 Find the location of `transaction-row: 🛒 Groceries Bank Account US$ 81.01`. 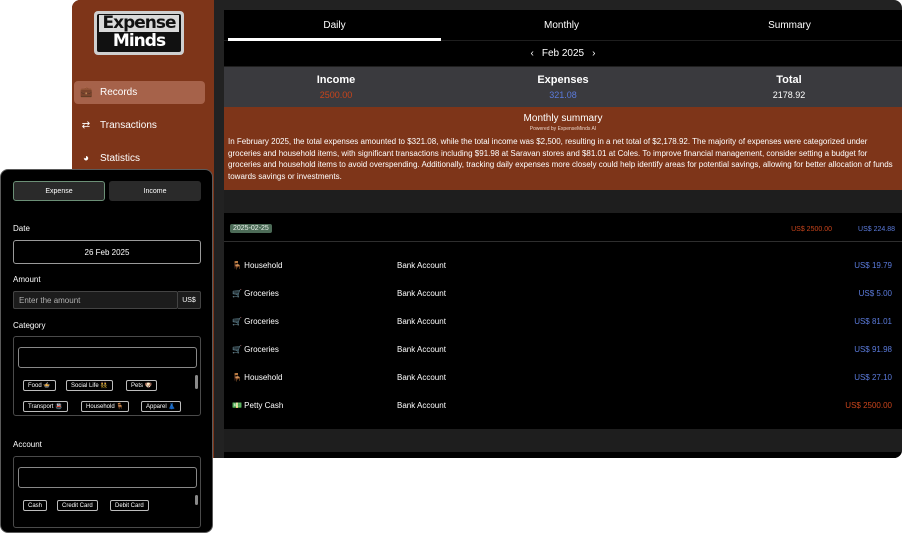

transaction-row: 🛒 Groceries Bank Account US$ 81.01 is located at coordinates (563, 321).